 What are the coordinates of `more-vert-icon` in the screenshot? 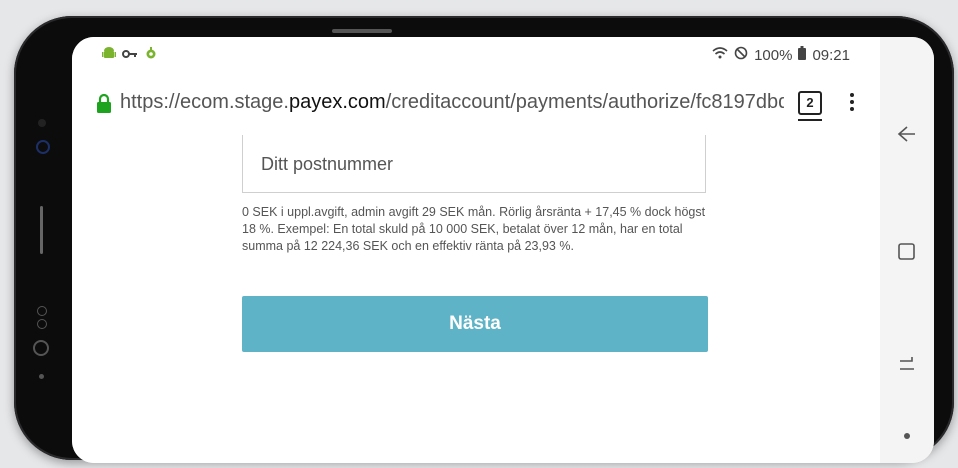 It's located at (852, 103).